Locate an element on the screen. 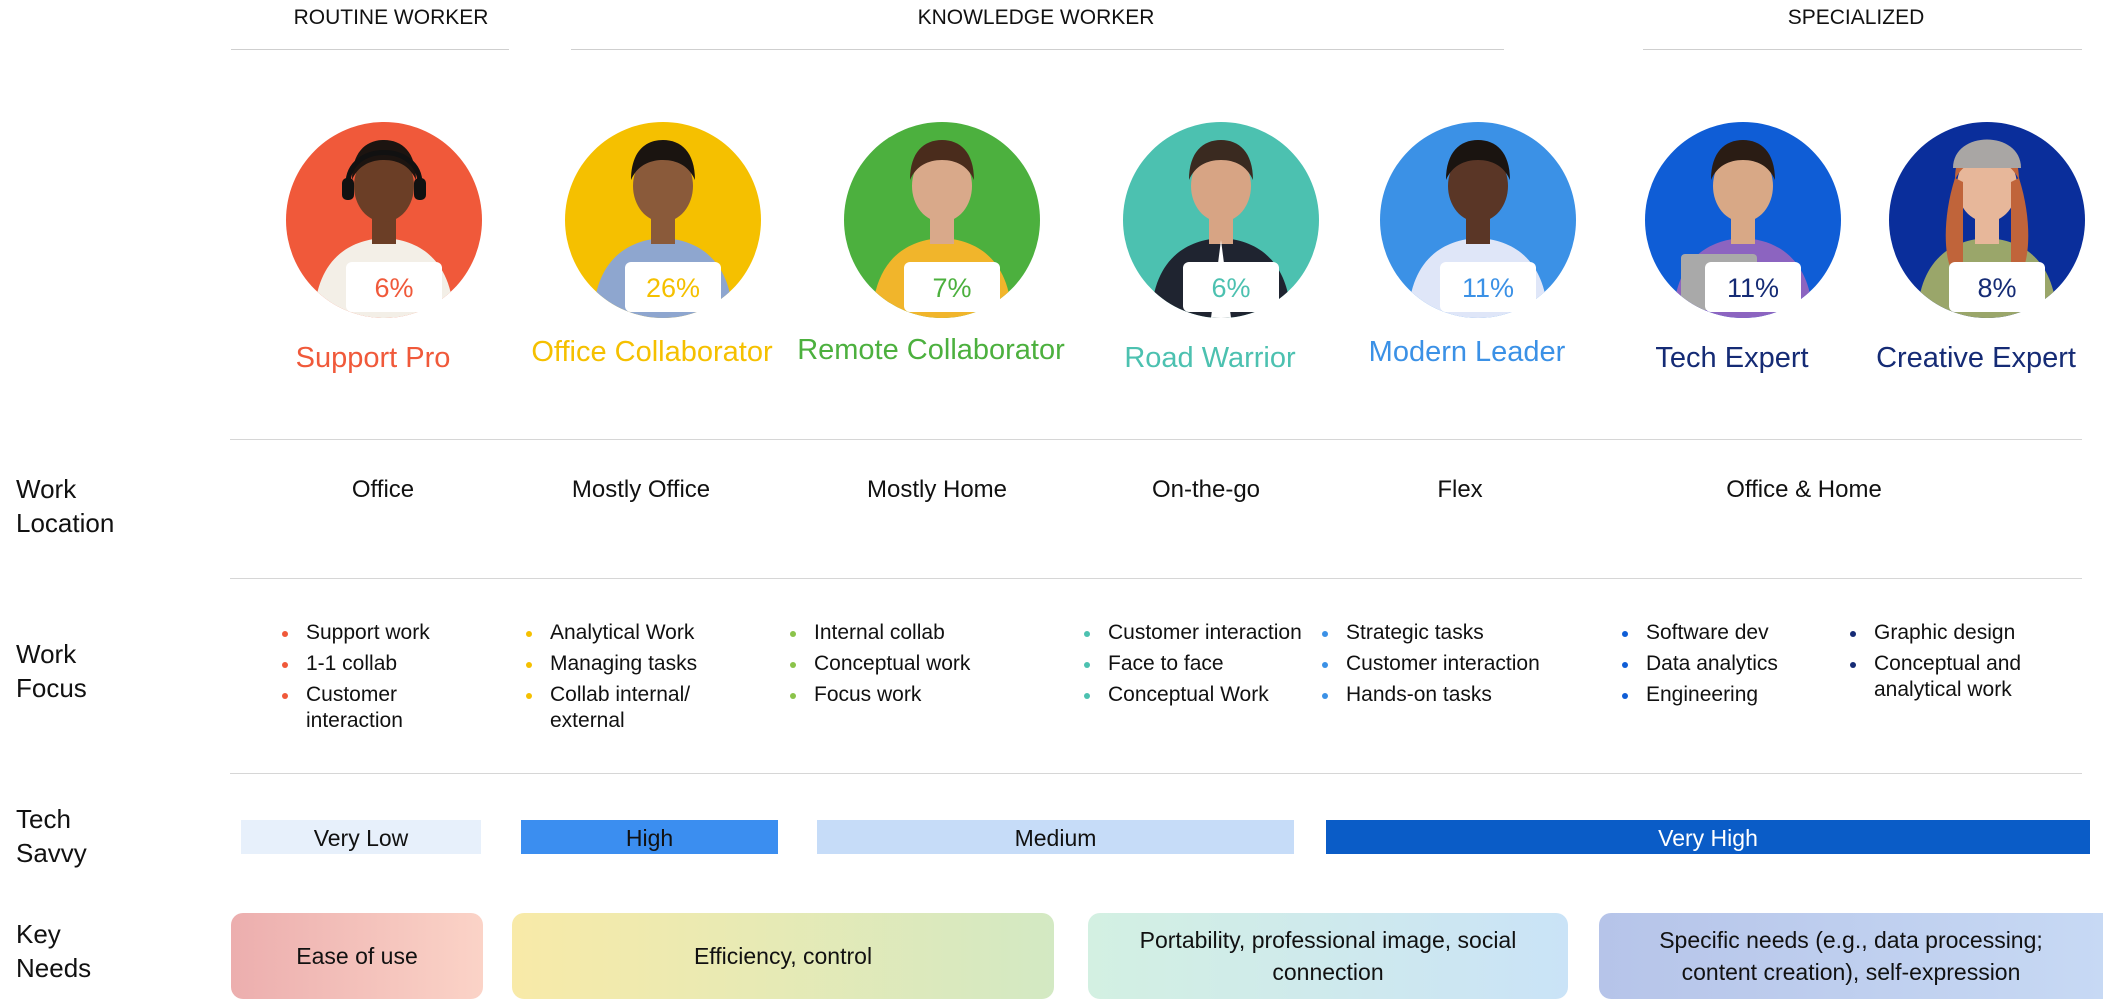 This screenshot has width=2103, height=999. category-routine-worker: ROUTINE WORKER is located at coordinates (391, 17).